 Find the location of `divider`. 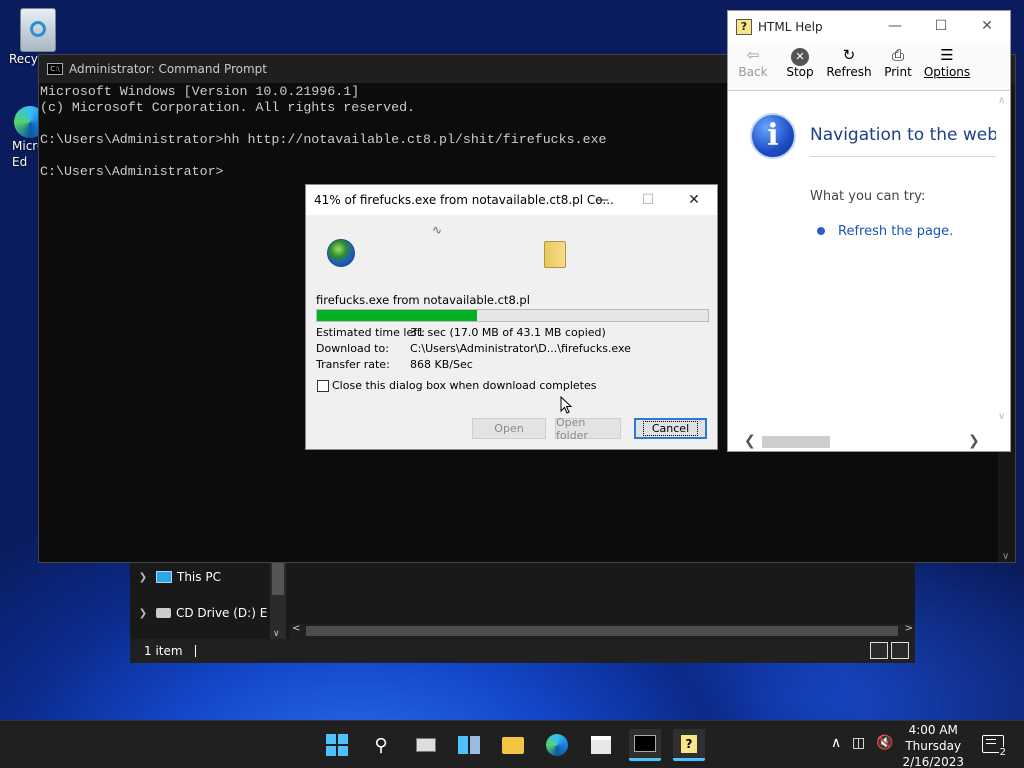

divider is located at coordinates (903, 156).